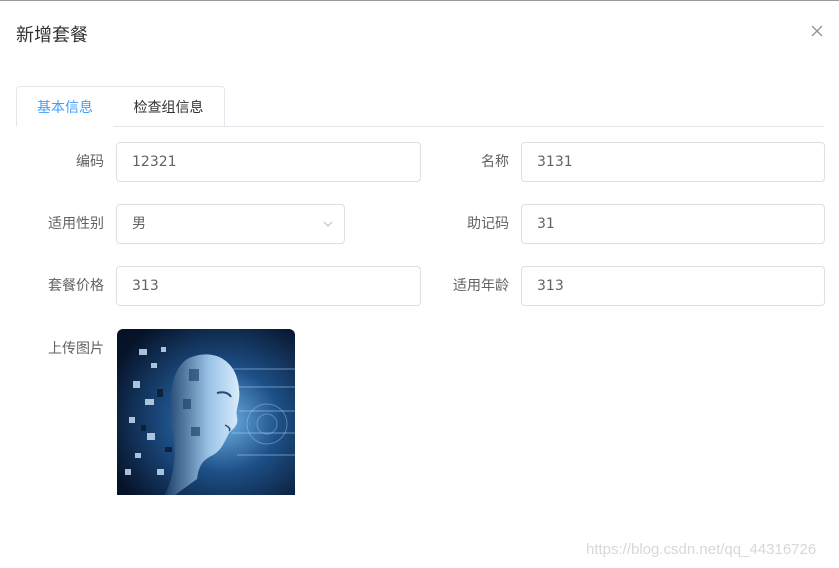 The width and height of the screenshot is (839, 568). Describe the element at coordinates (268, 162) in the screenshot. I see `code-input` at that location.